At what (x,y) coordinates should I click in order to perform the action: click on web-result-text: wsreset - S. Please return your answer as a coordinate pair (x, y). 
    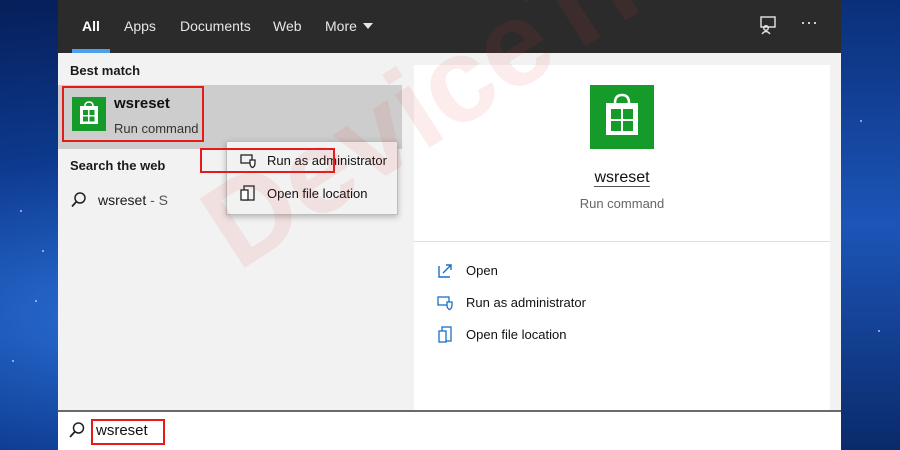
    Looking at the image, I should click on (133, 200).